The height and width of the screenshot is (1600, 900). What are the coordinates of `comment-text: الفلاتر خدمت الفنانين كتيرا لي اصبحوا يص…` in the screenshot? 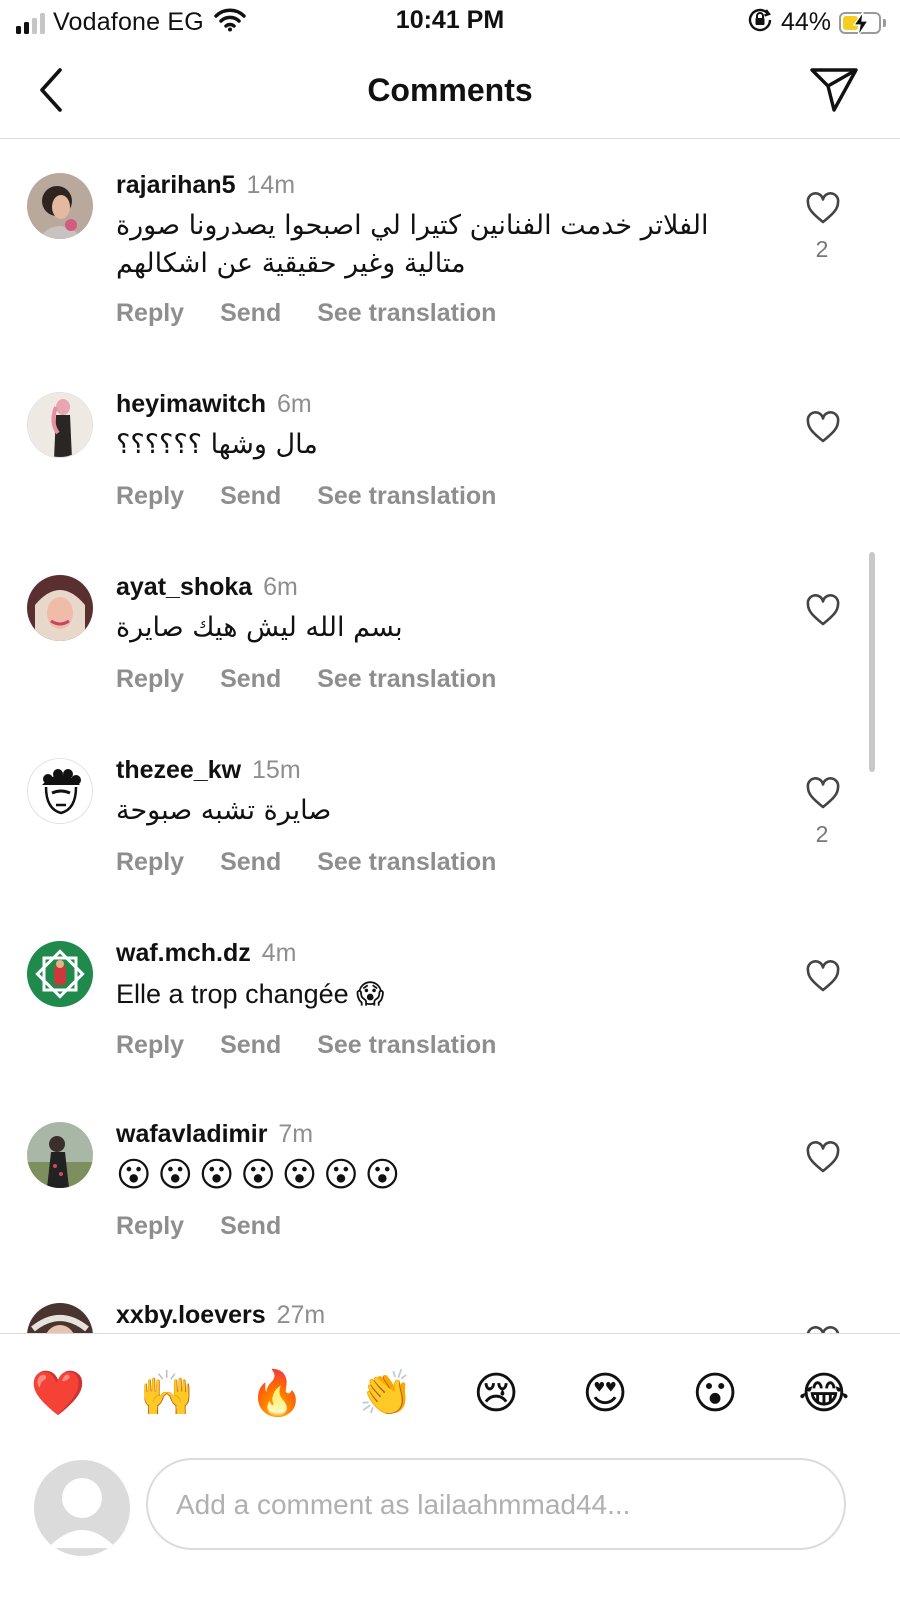 It's located at (412, 244).